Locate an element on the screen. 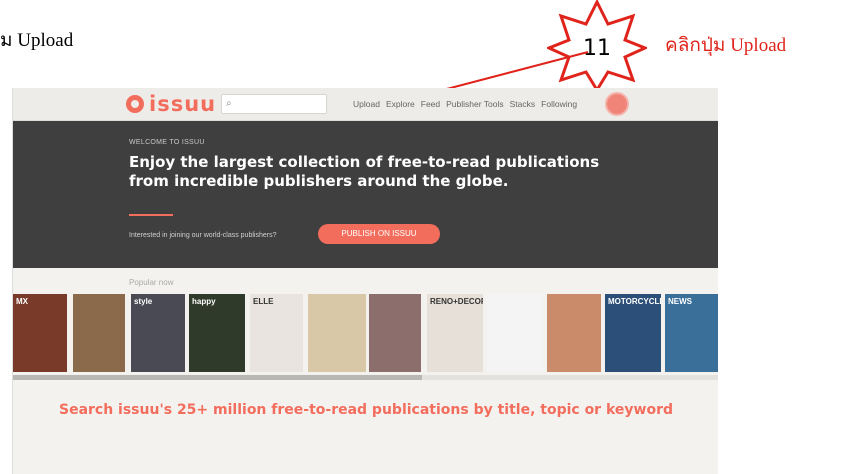  cover-title: MOTORCYCLE is located at coordinates (634, 301).